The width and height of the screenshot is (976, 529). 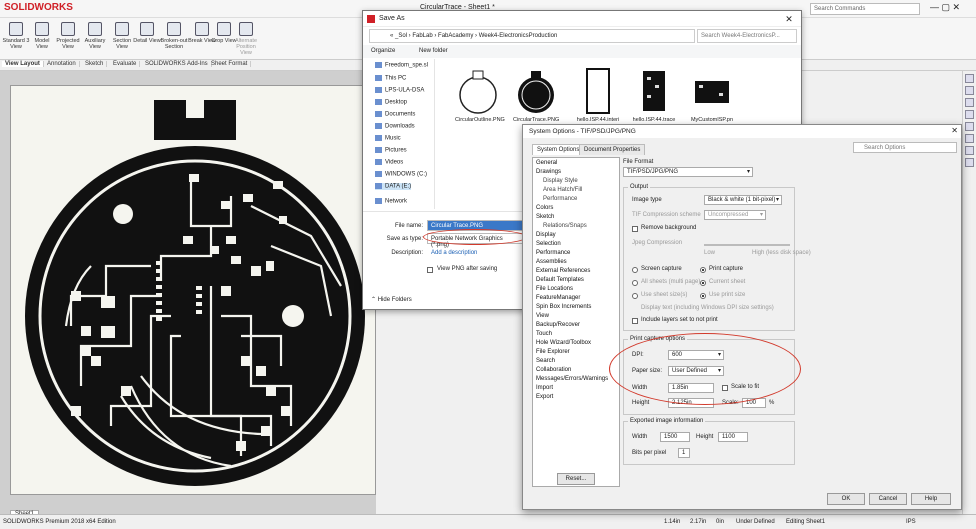 What do you see at coordinates (548, 244) in the screenshot?
I see `tree-item: Selection` at bounding box center [548, 244].